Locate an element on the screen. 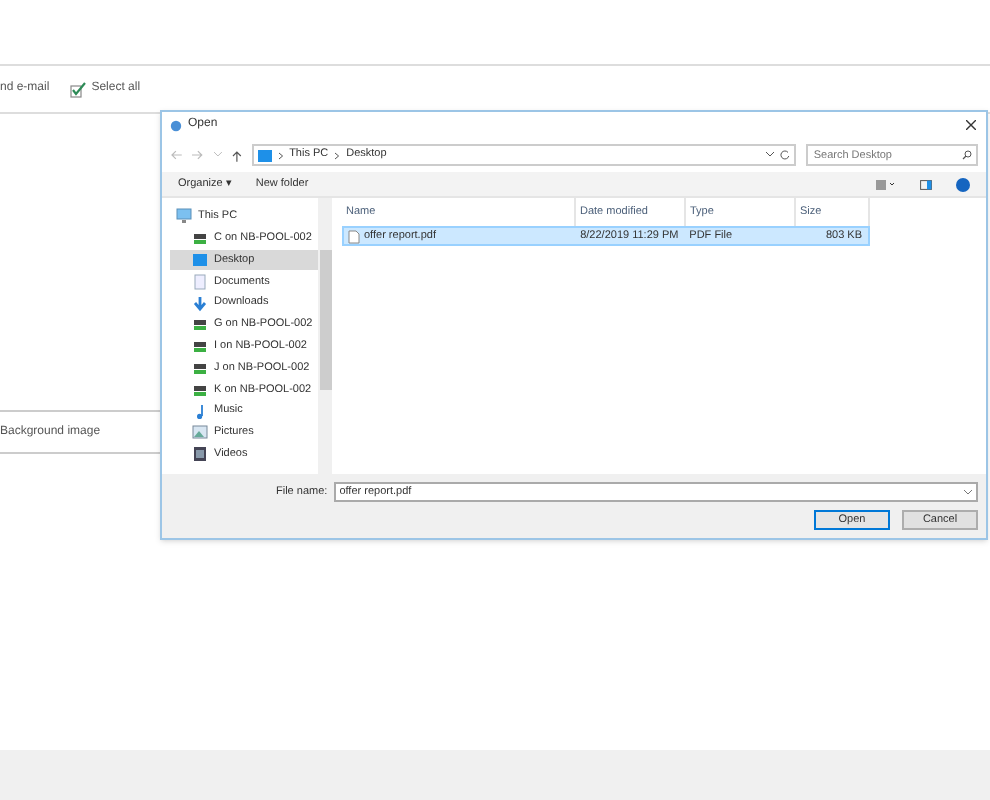 The height and width of the screenshot is (800, 990). file-icon is located at coordinates (354, 236).